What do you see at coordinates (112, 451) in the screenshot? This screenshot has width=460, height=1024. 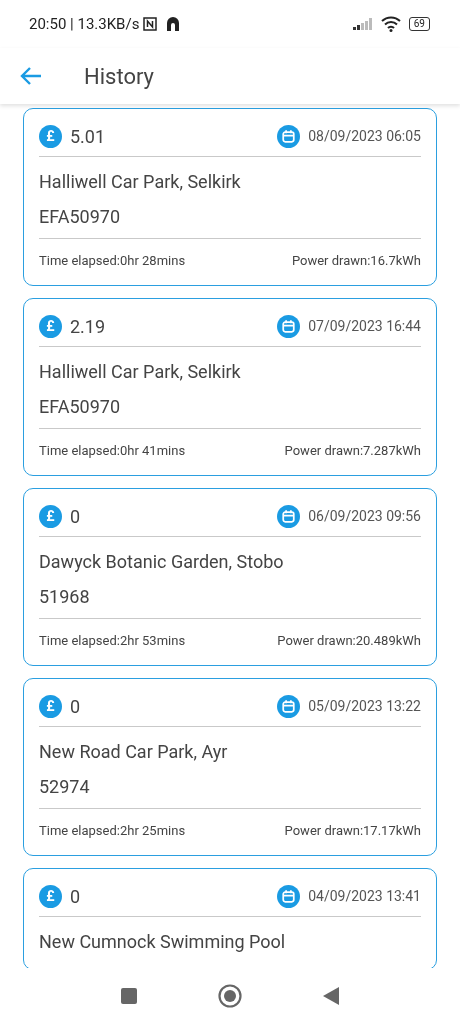 I see `time-elapsed-text: Time elapsed:0hr 41mins` at bounding box center [112, 451].